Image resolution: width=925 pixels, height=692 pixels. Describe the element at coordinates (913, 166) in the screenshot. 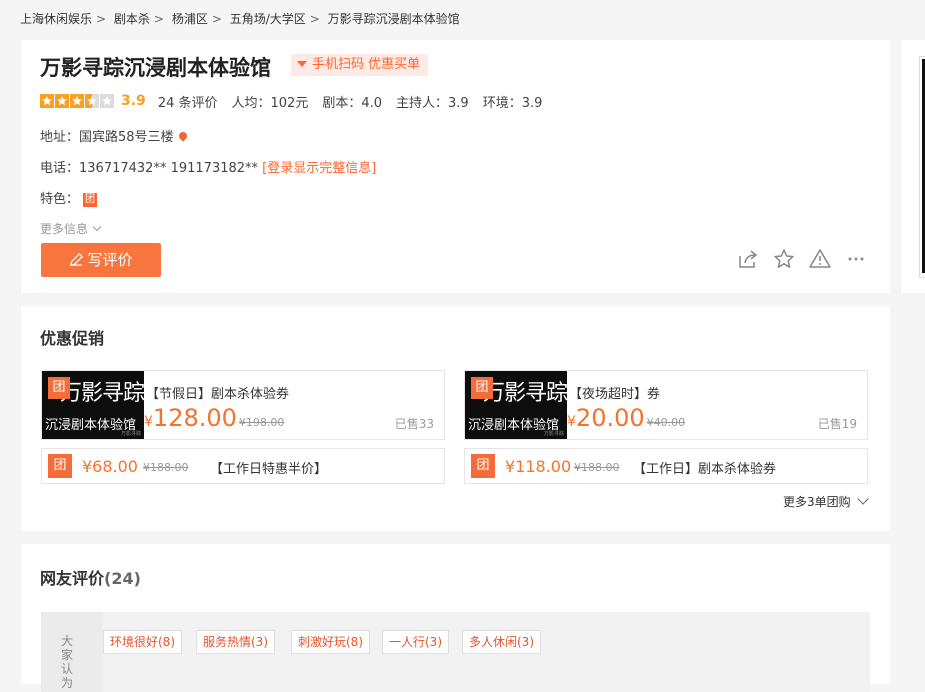

I see `side-panel` at that location.